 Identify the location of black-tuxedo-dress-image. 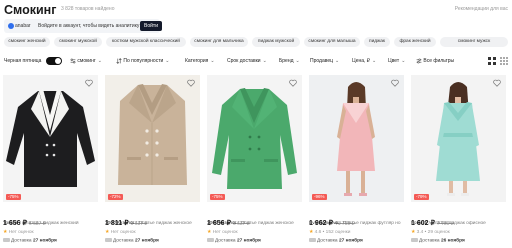
(50, 138).